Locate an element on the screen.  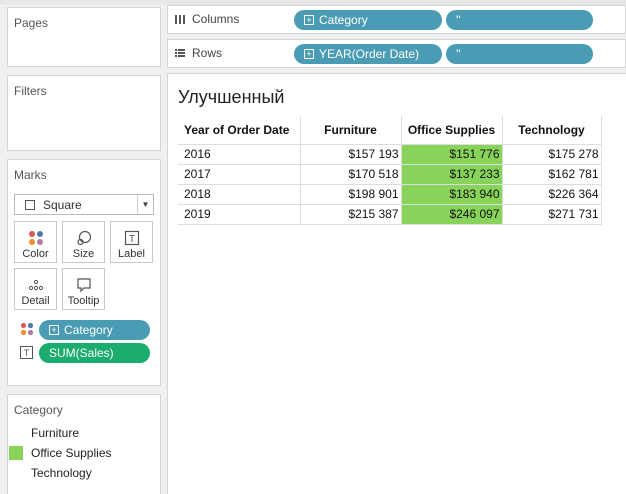
color-palette-icon is located at coordinates (35, 234).